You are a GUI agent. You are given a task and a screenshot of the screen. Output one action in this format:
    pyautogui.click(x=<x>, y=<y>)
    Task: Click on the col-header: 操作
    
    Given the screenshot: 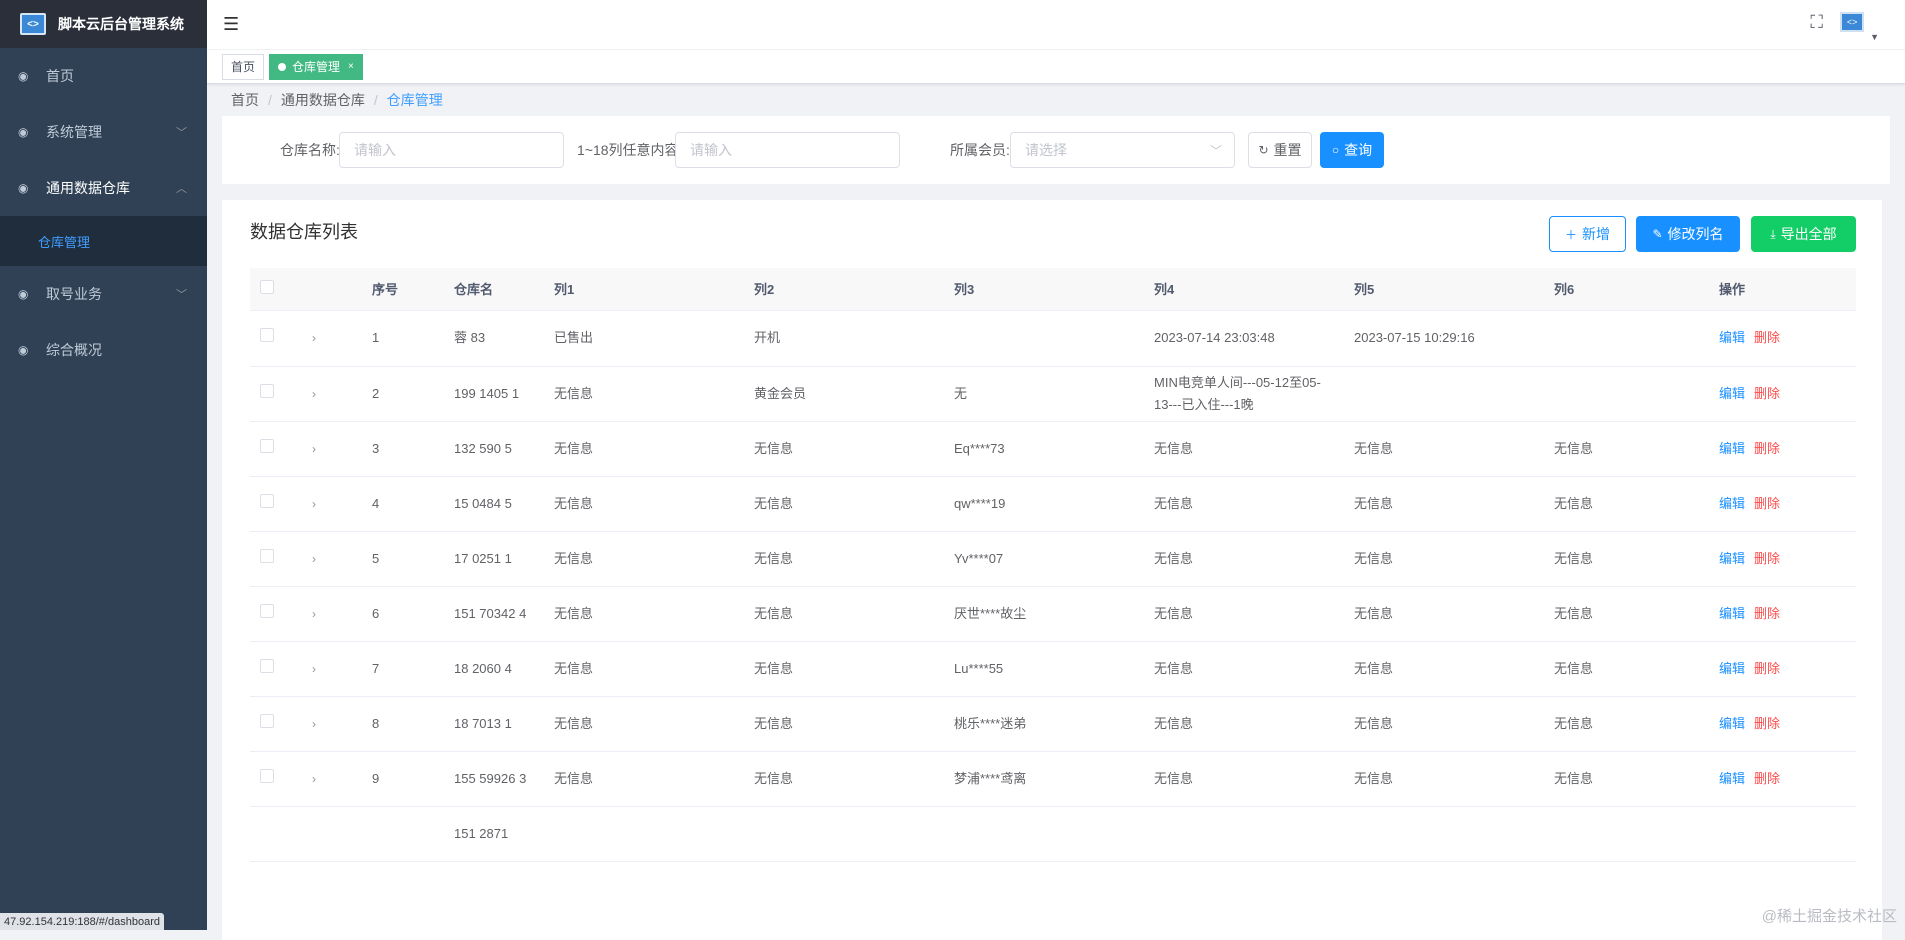 What is the action you would take?
    pyautogui.click(x=1782, y=289)
    